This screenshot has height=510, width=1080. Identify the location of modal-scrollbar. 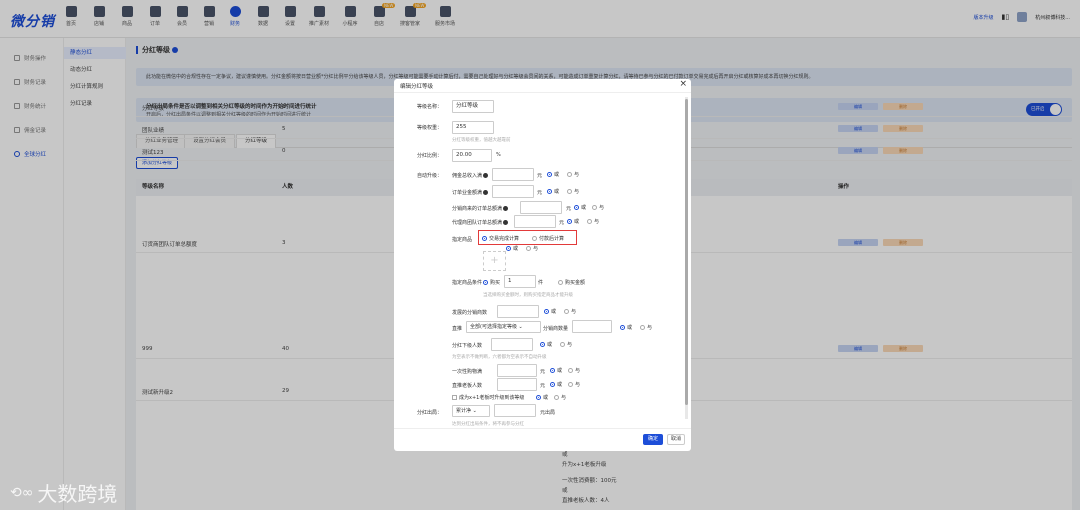
(686, 258).